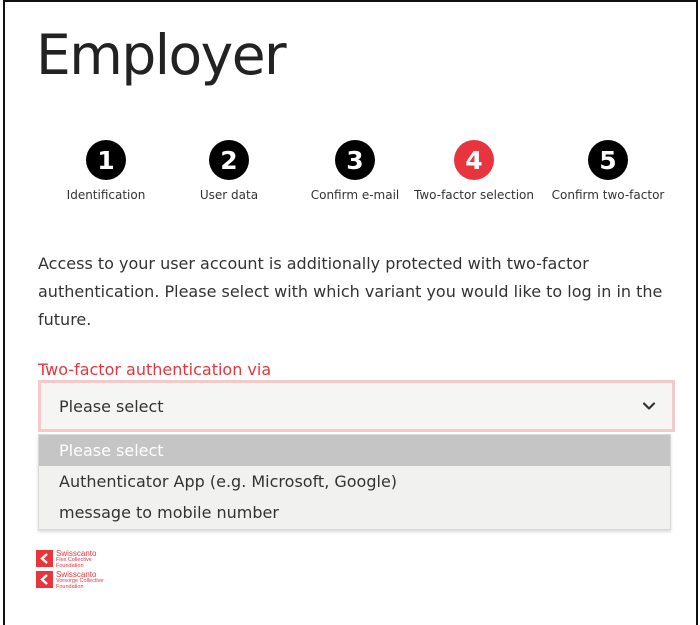 The height and width of the screenshot is (625, 700). Describe the element at coordinates (106, 195) in the screenshot. I see `step-label: Identification` at that location.